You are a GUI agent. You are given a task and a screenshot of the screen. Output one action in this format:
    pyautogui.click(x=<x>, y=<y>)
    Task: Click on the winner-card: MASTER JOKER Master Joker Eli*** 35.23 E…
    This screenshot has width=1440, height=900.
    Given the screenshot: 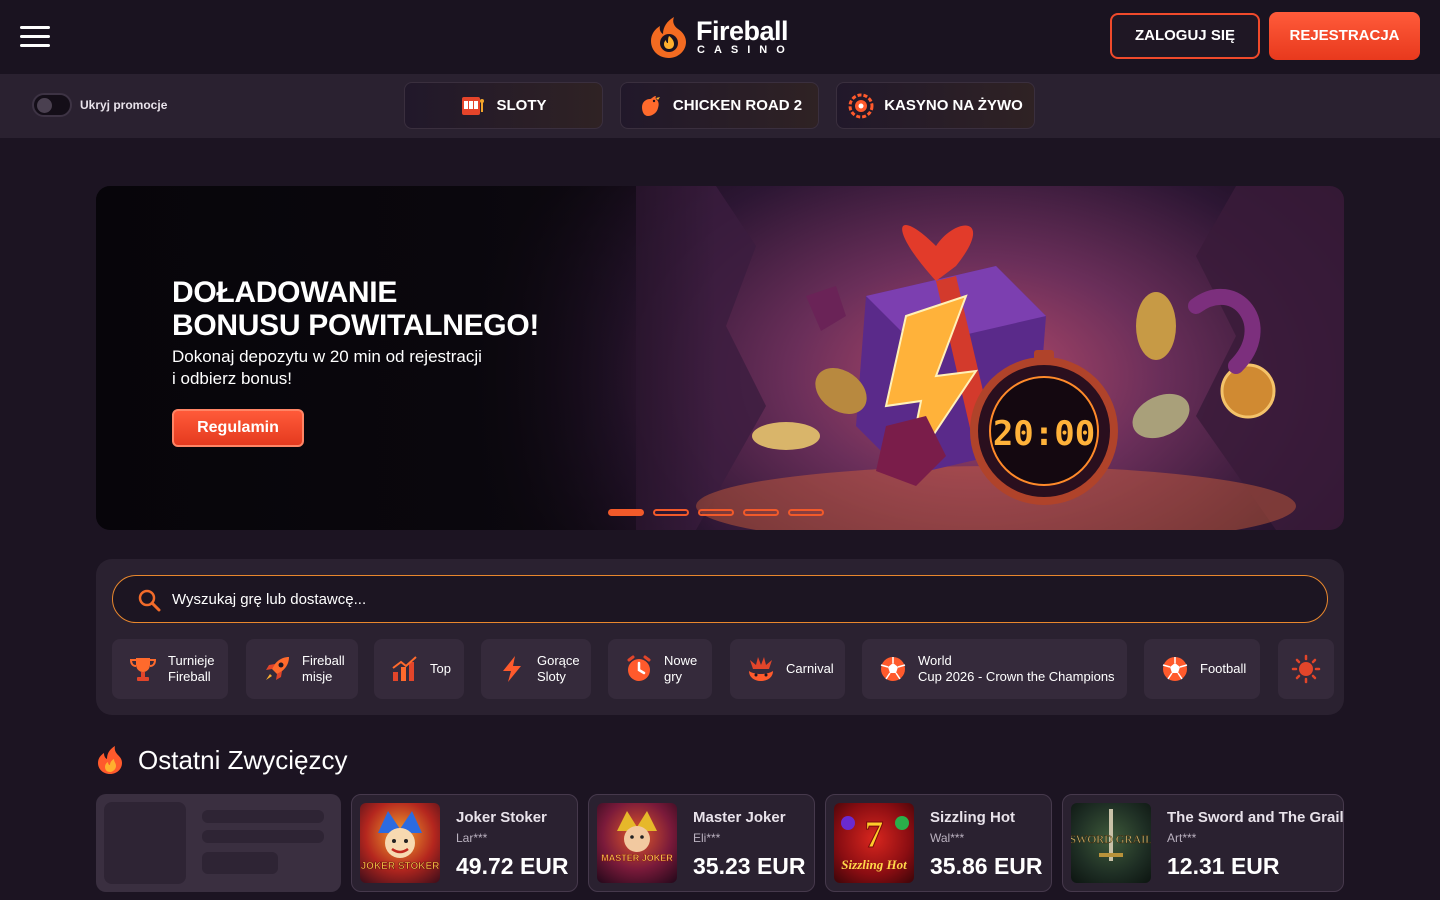 What is the action you would take?
    pyautogui.click(x=701, y=843)
    